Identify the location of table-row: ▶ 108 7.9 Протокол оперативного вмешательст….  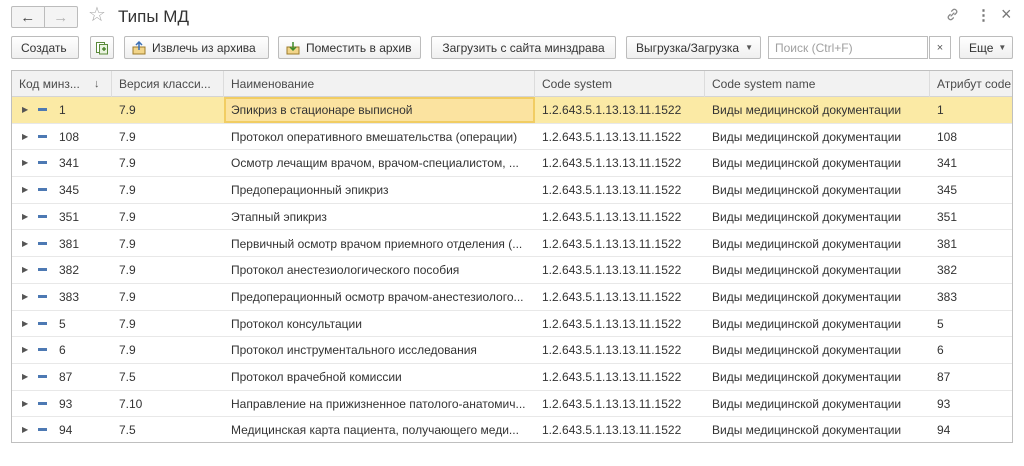
(512, 137).